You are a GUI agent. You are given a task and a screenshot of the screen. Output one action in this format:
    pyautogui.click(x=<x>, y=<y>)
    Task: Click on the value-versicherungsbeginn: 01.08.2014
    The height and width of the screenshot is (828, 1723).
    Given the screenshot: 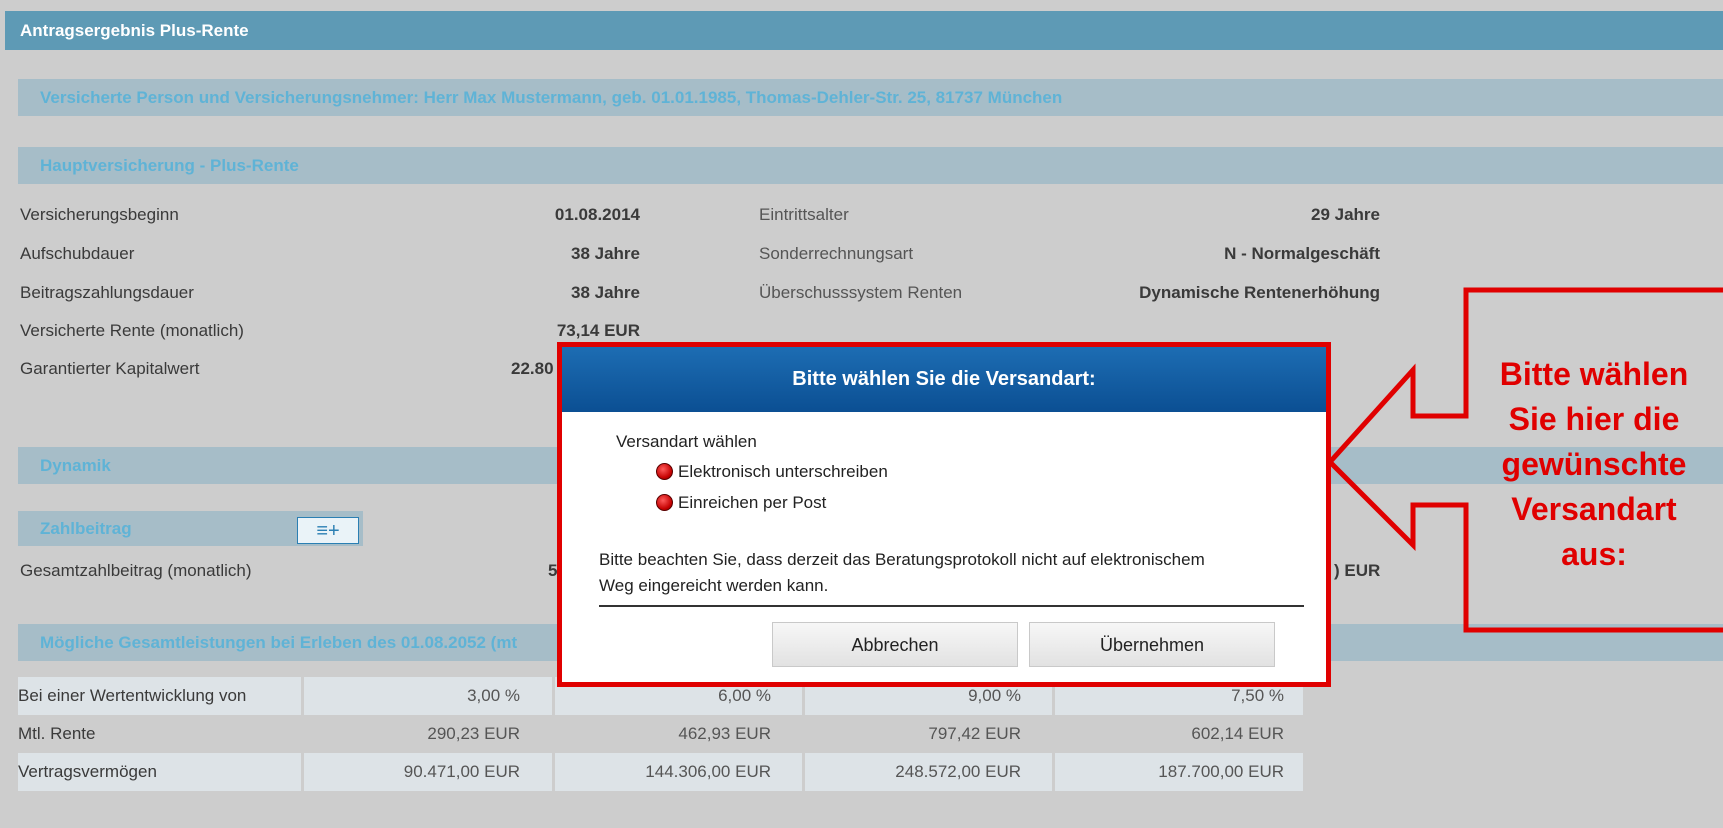 What is the action you would take?
    pyautogui.click(x=597, y=214)
    